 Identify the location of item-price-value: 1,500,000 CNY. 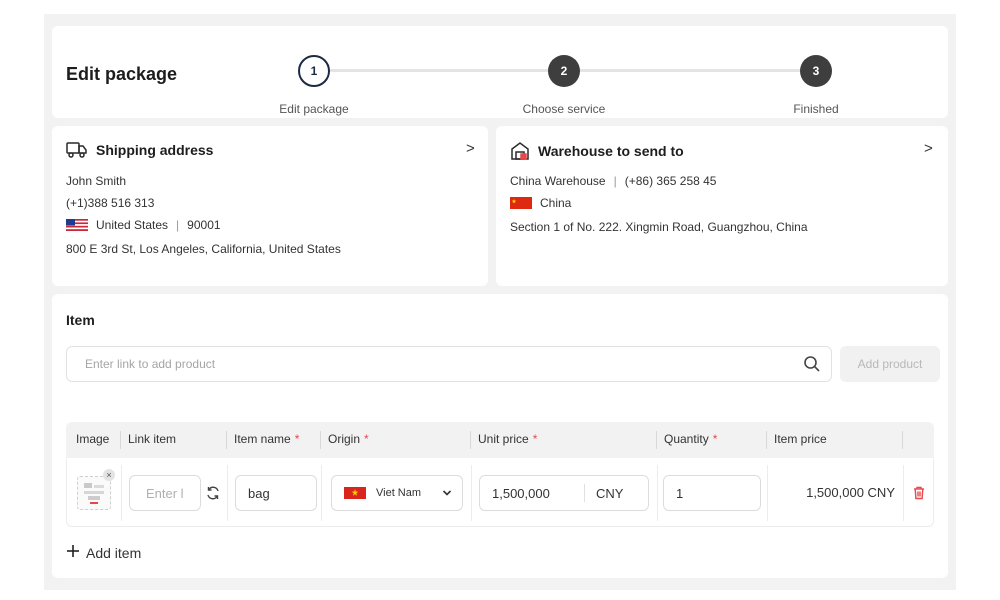
(850, 492).